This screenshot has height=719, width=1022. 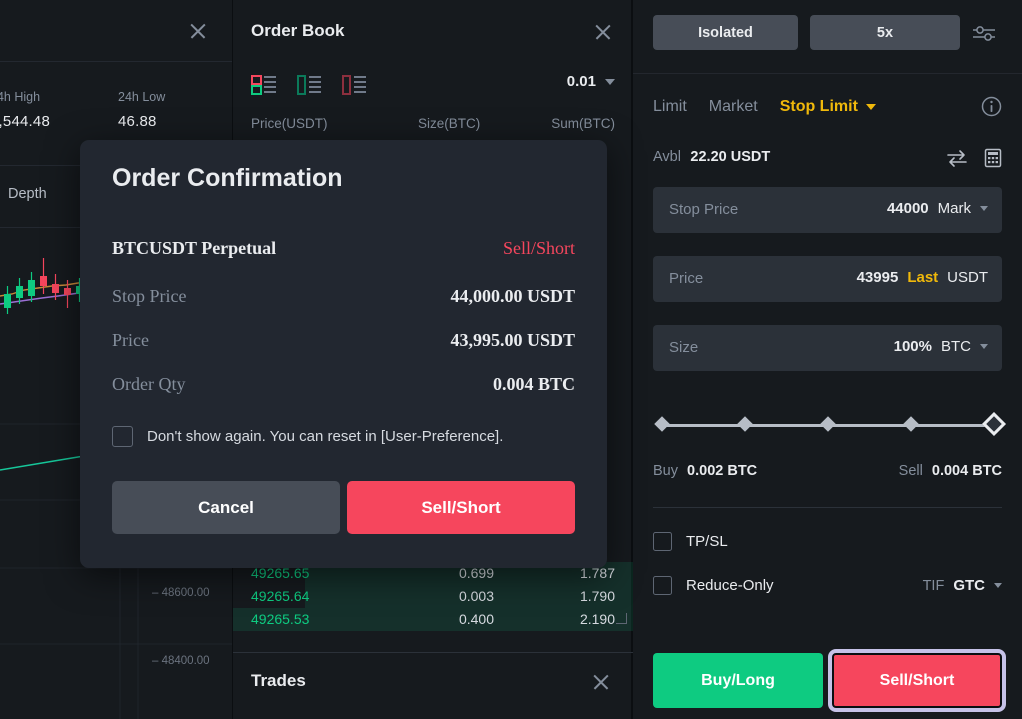 I want to click on dont-show-again-checkbox, so click(x=122, y=436).